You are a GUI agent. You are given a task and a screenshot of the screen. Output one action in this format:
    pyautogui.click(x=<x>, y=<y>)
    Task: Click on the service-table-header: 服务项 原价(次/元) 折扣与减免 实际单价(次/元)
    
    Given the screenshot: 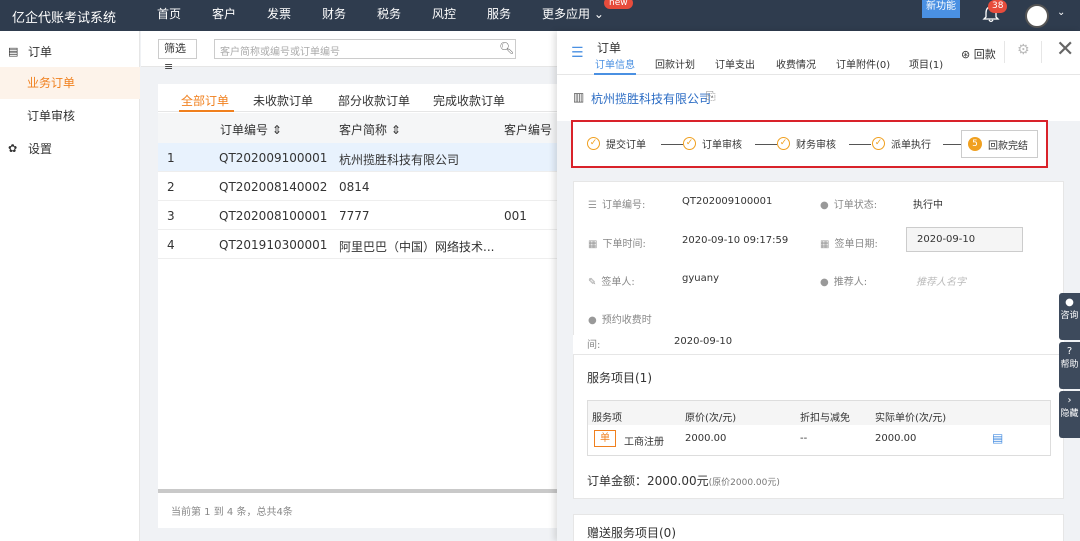 What is the action you would take?
    pyautogui.click(x=819, y=413)
    